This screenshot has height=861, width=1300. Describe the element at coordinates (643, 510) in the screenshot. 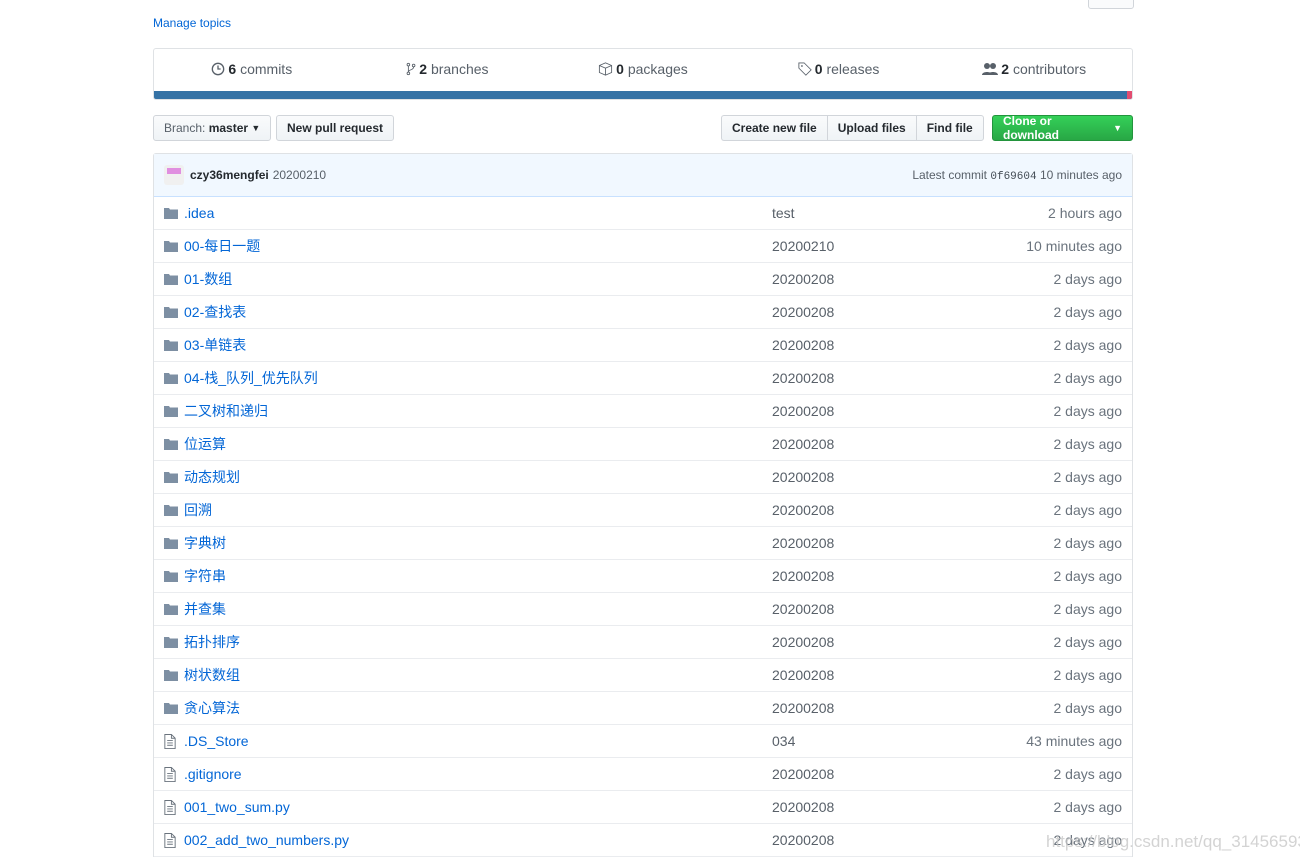

I see `file-row: 回溯 20200208 2 days ago` at that location.